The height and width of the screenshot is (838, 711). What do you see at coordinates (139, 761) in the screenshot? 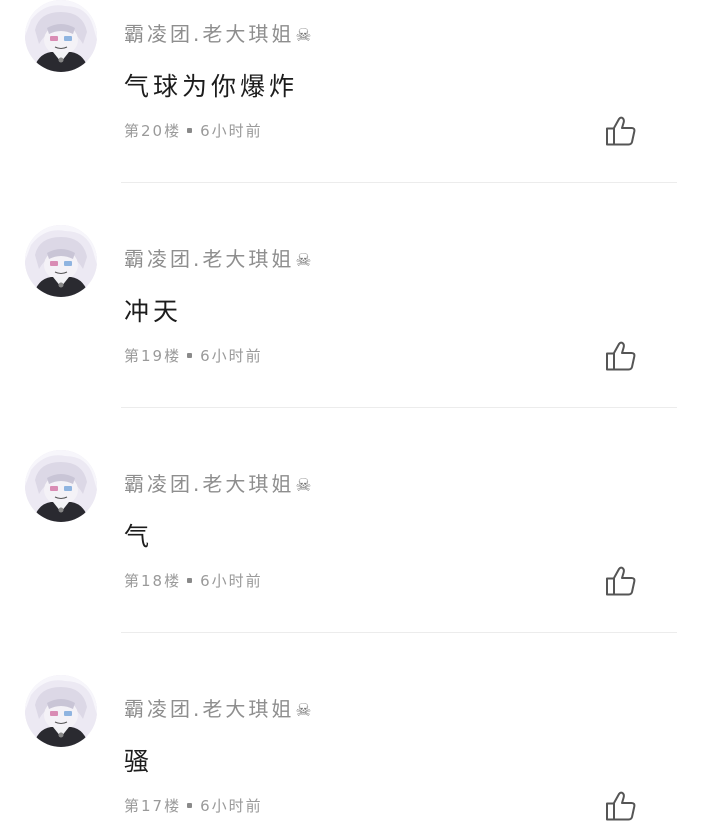
I see `comment-content: 骚` at bounding box center [139, 761].